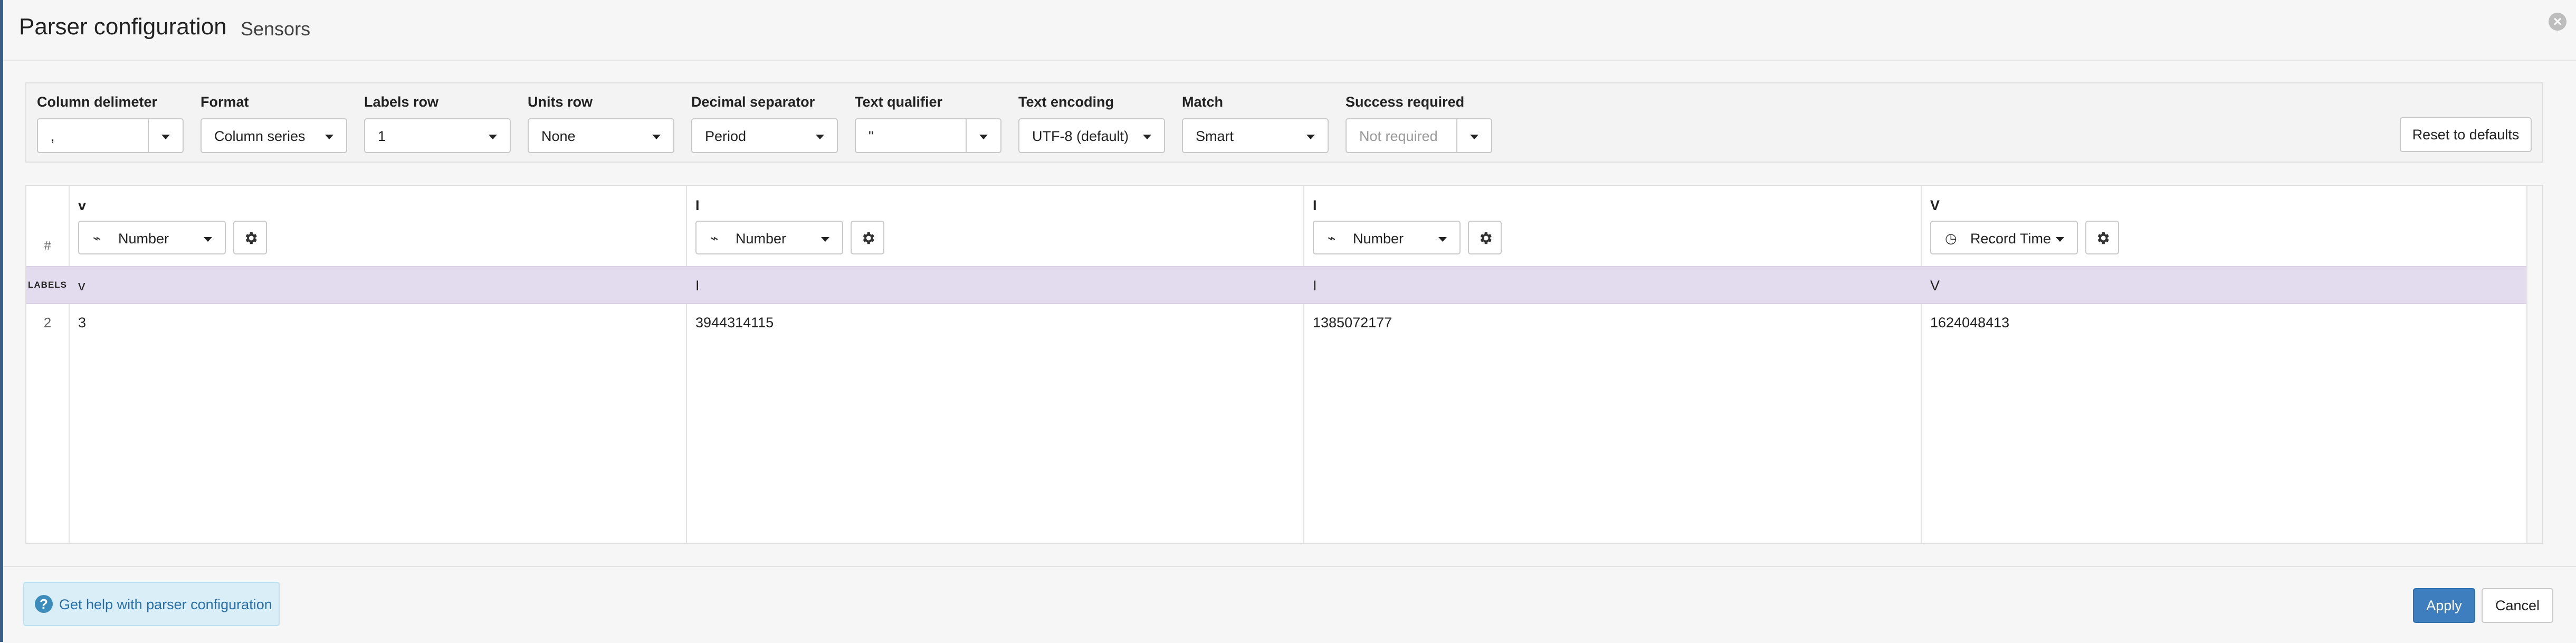 This screenshot has height=643, width=2576. I want to click on column-delimiter-label: Column delimeter, so click(97, 102).